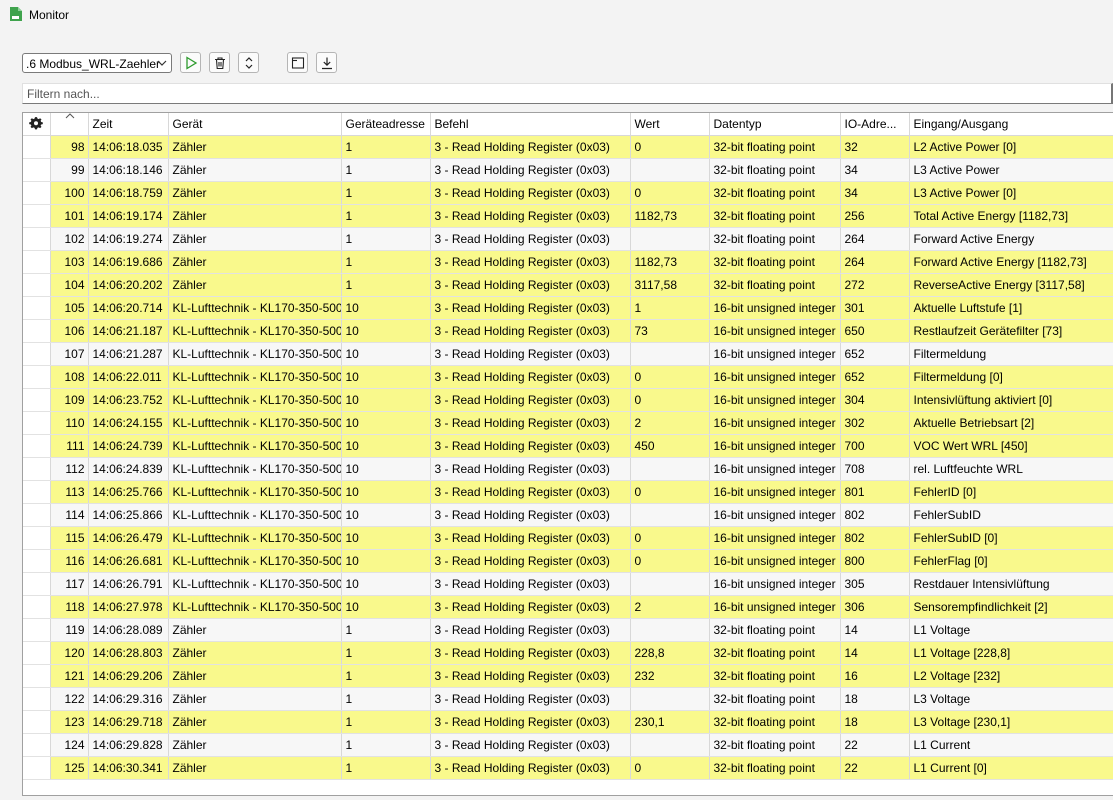 This screenshot has width=1113, height=800. I want to click on zeit-cell: 14:06:28.803, so click(128, 653).